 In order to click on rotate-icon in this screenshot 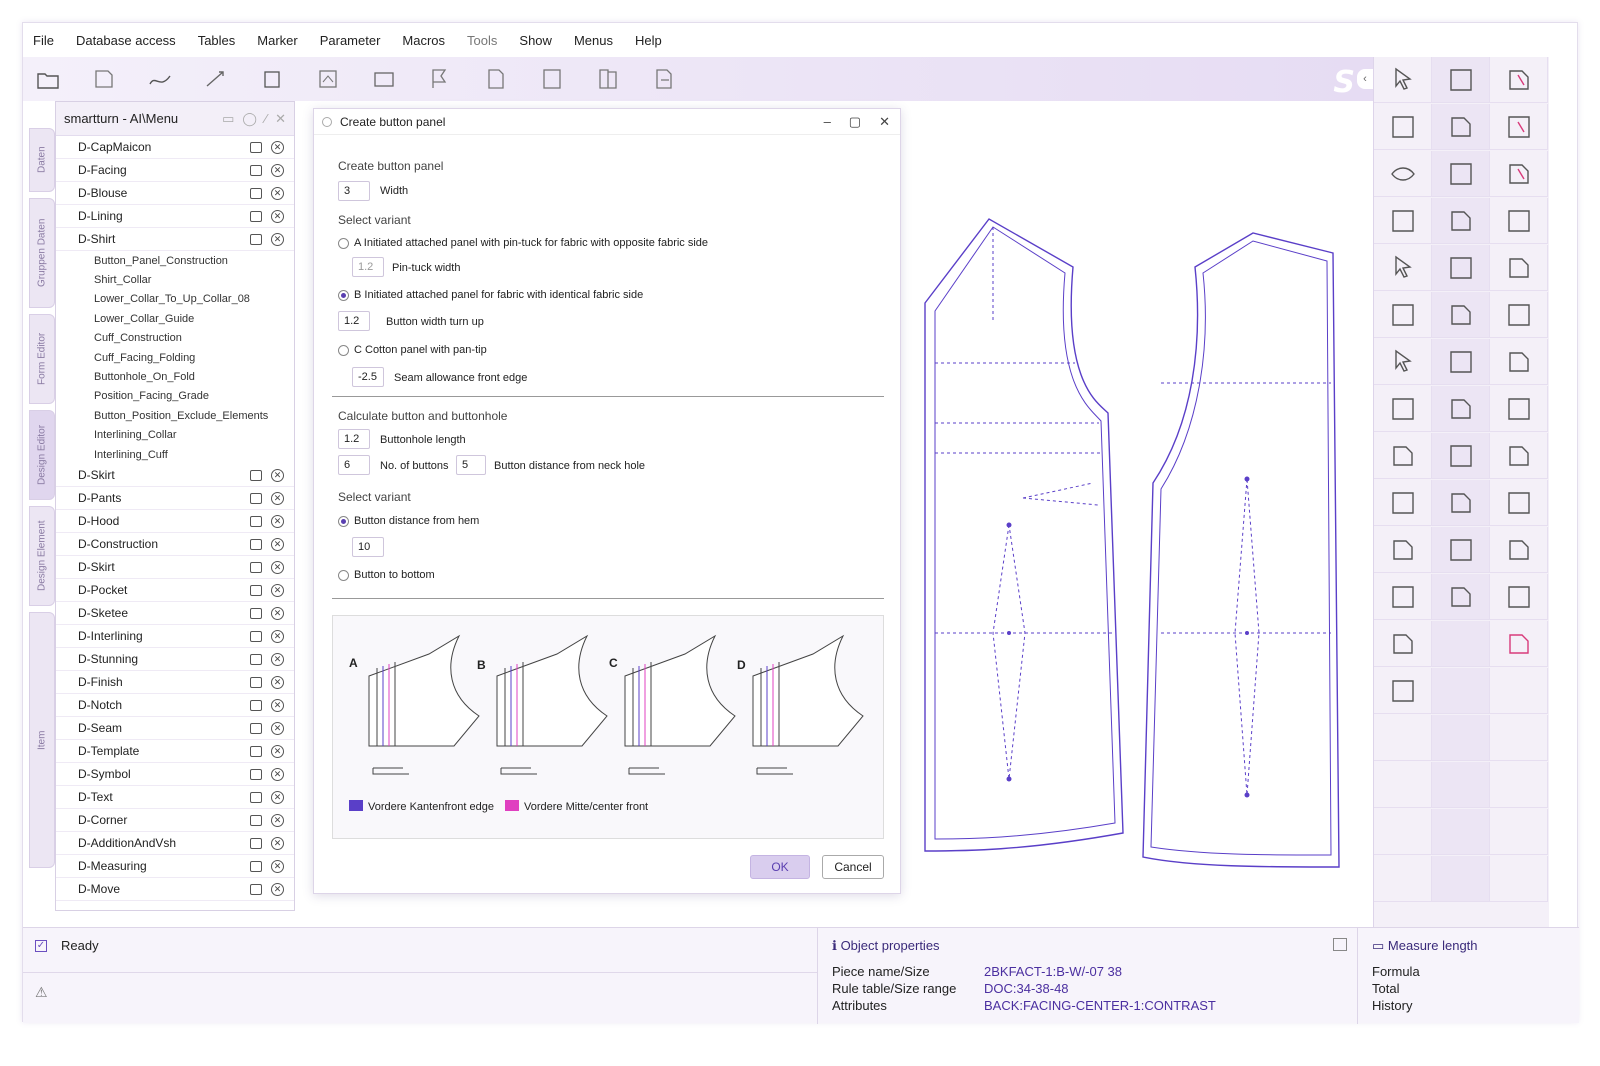, I will do `click(1519, 409)`.